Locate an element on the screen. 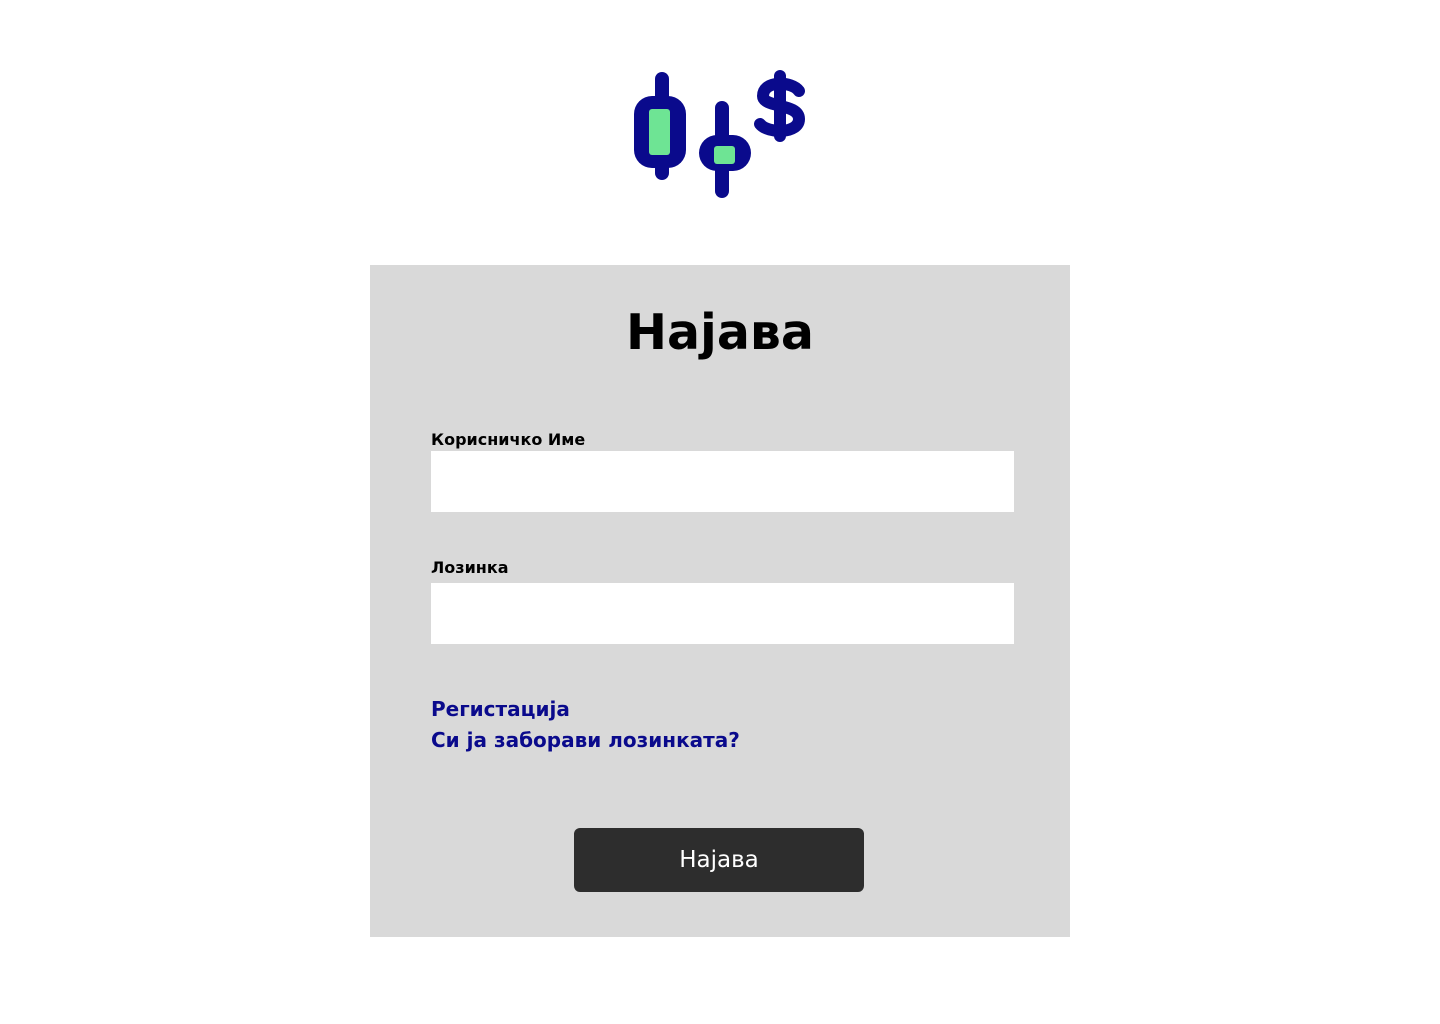  forgot-password-link: Си ја заборави лозинката? is located at coordinates (585, 740).